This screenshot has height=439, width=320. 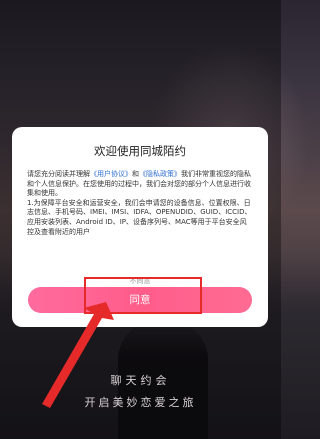 What do you see at coordinates (78, 355) in the screenshot?
I see `annotation-arrow-icon` at bounding box center [78, 355].